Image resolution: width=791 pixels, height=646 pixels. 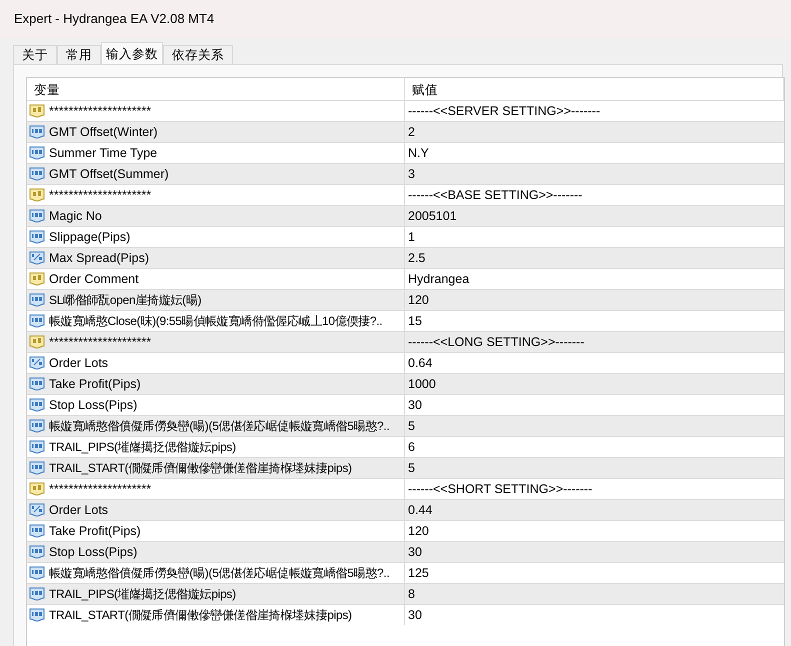 I want to click on variable-name: Magic No, so click(x=75, y=216).